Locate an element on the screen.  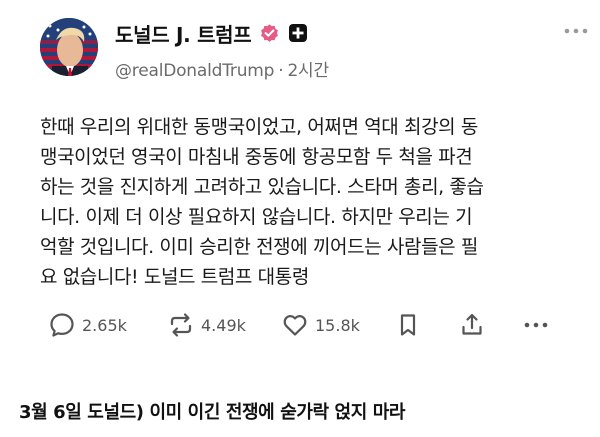
avatar is located at coordinates (69, 47).